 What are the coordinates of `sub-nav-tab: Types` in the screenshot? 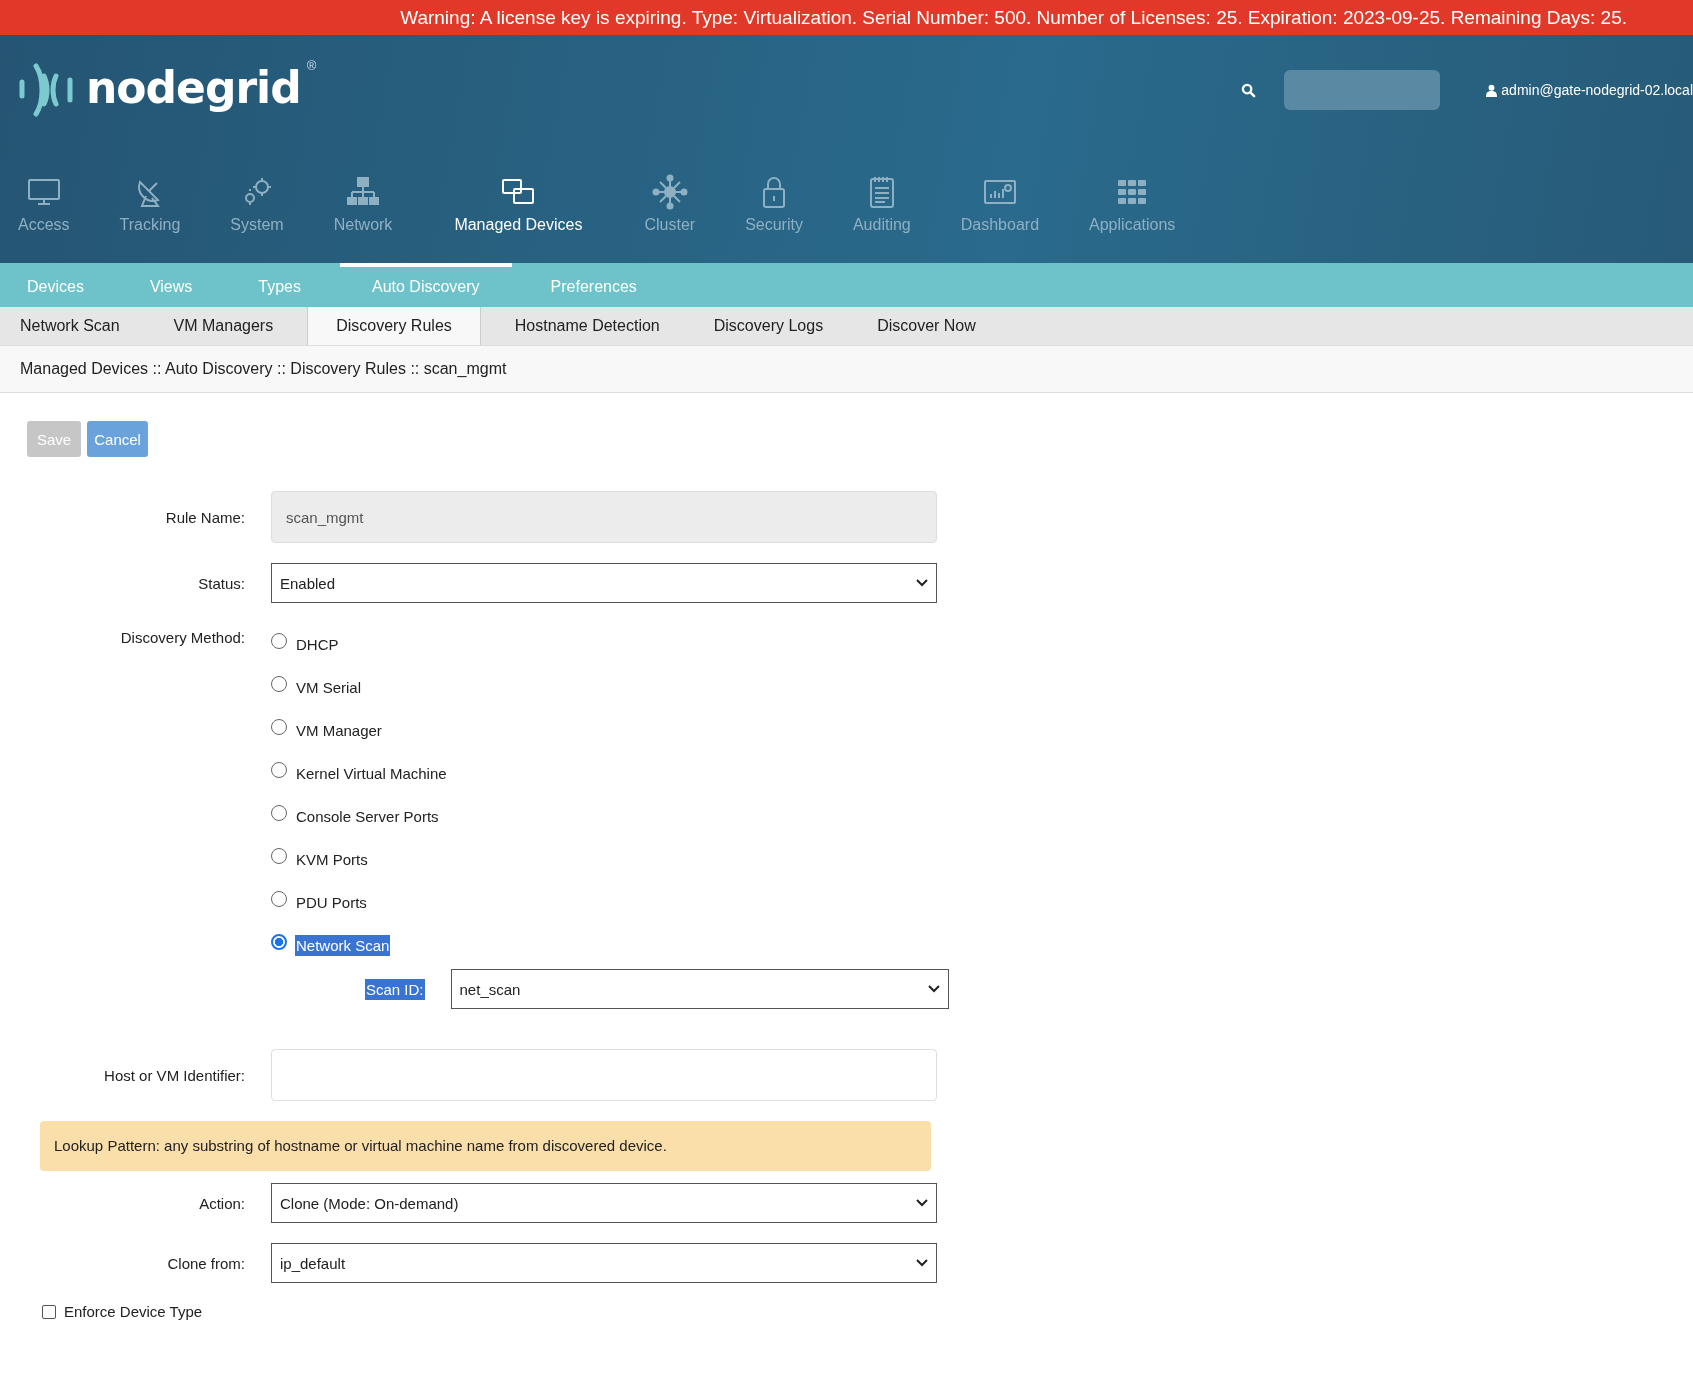 It's located at (279, 285).